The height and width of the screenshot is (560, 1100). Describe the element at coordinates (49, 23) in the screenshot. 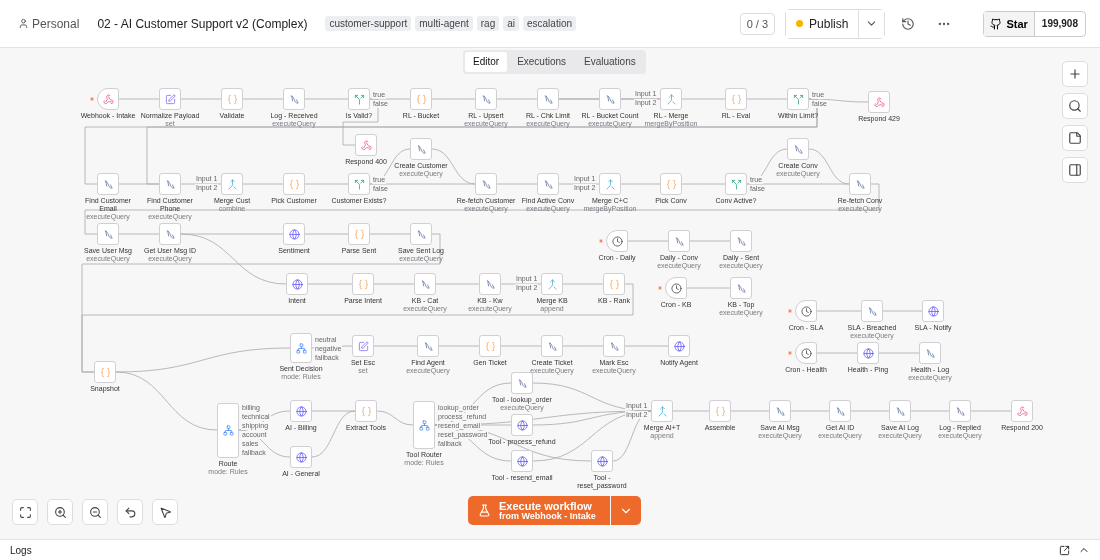

I see `breadcrumb-owner: Personal` at that location.